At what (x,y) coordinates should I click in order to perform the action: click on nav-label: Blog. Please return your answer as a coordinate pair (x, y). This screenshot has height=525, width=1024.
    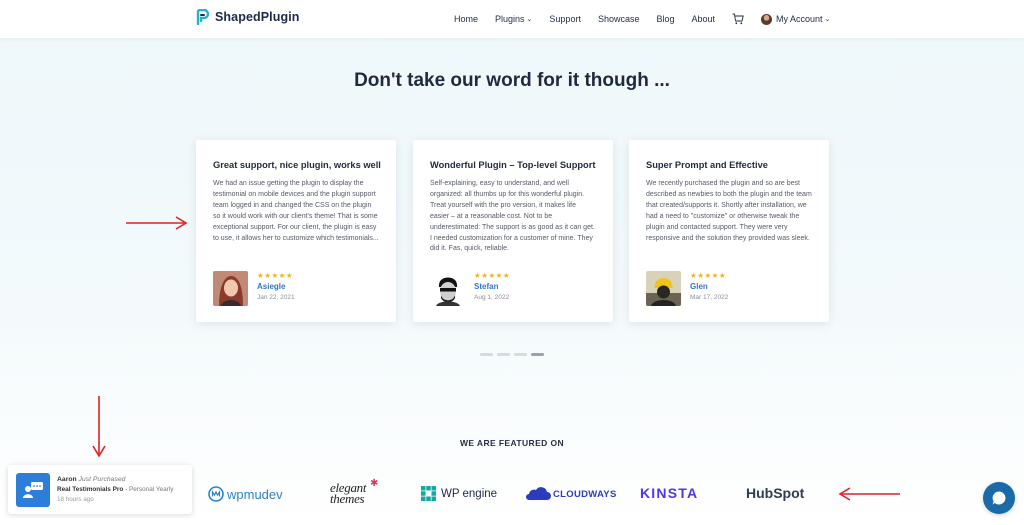
    Looking at the image, I should click on (665, 19).